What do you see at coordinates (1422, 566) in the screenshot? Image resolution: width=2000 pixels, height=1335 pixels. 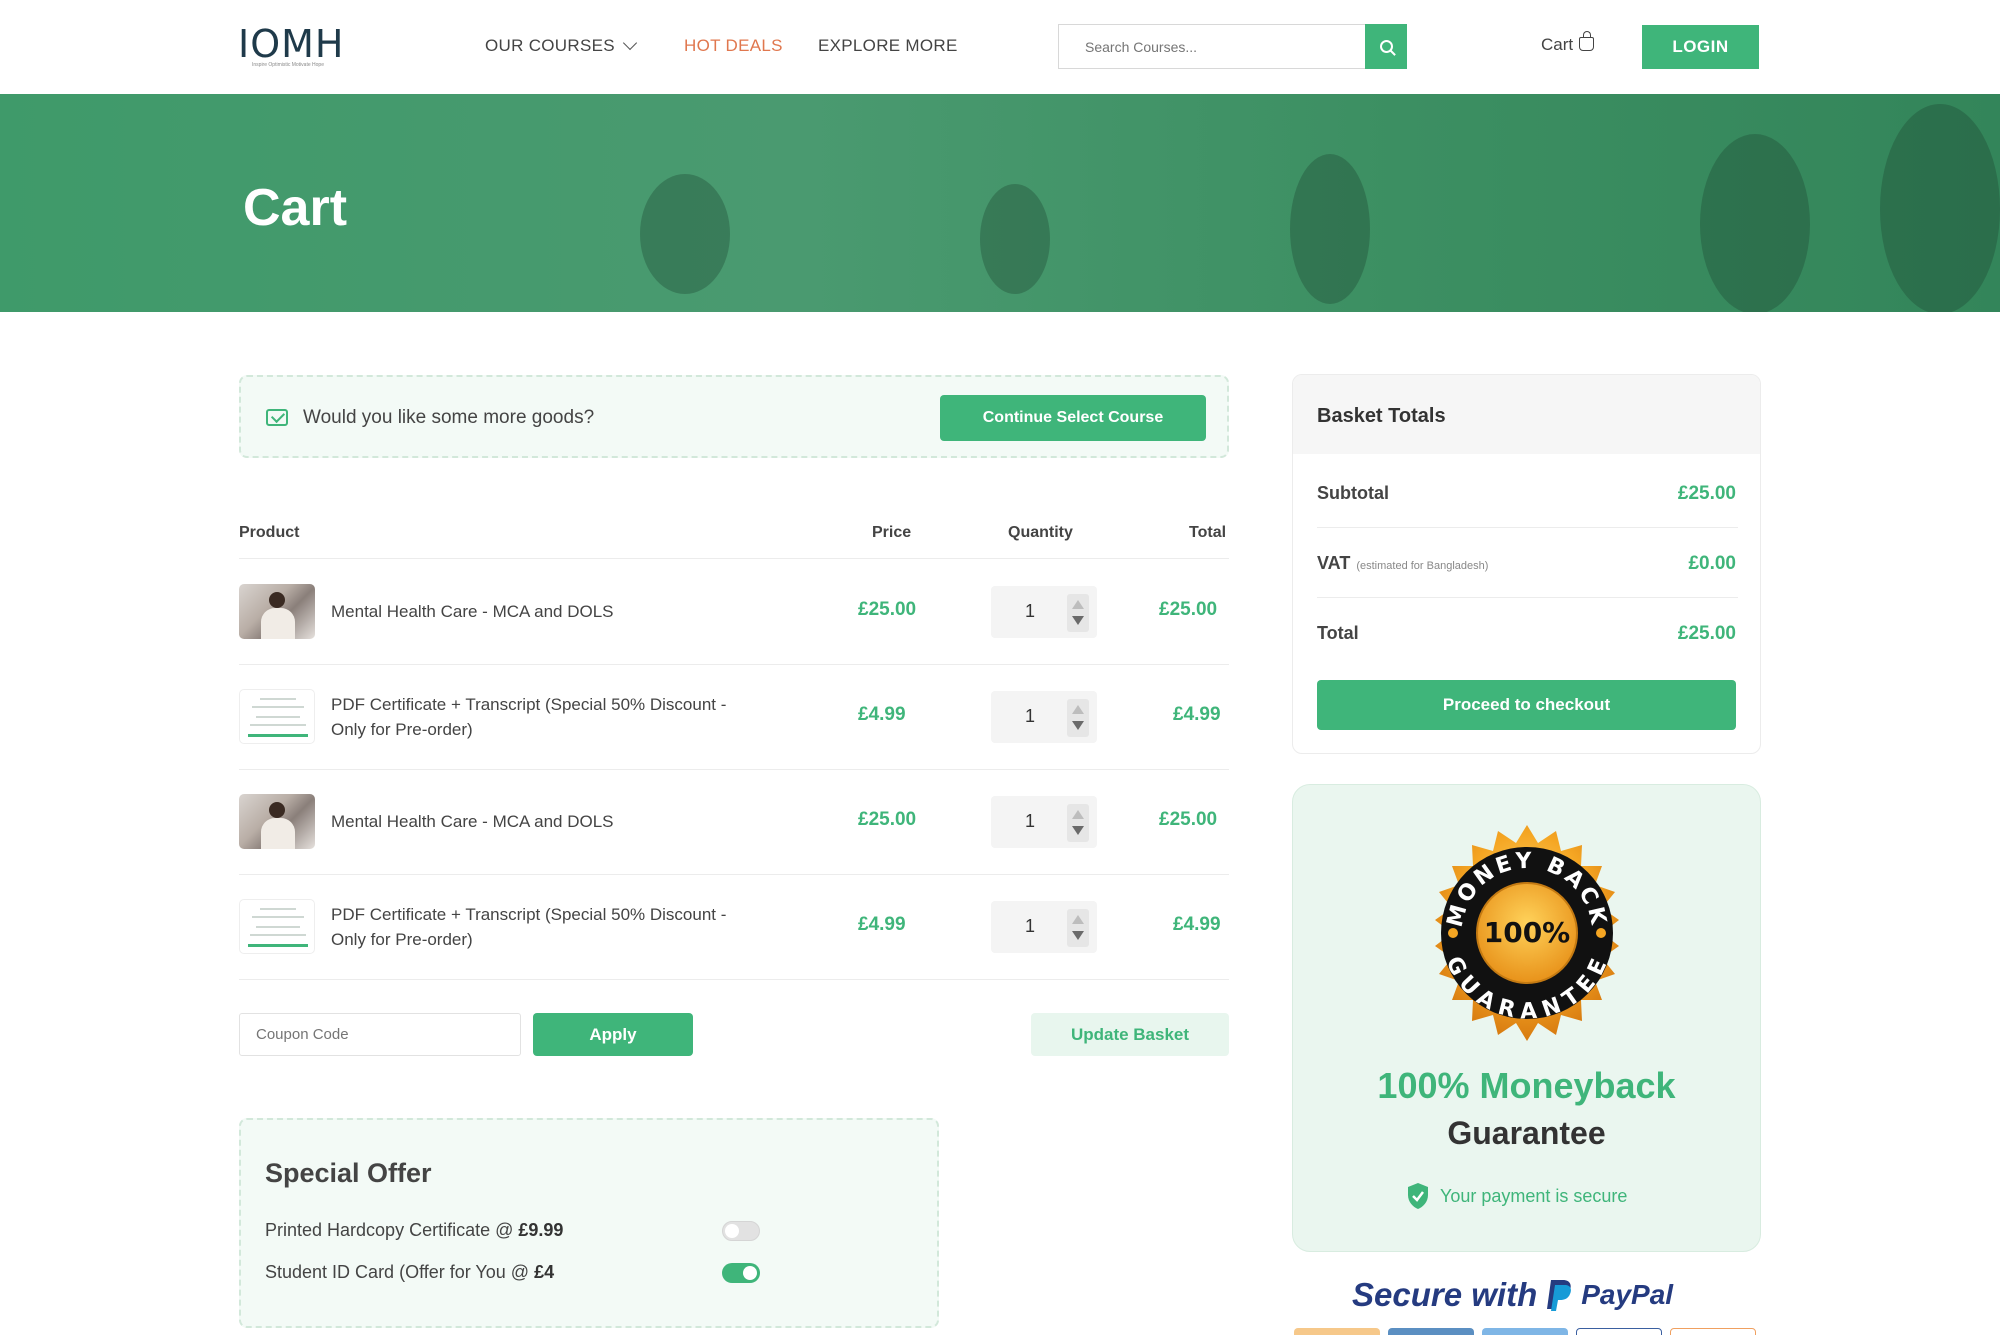 I see `vat-note: (estimated for Bangladesh)` at bounding box center [1422, 566].